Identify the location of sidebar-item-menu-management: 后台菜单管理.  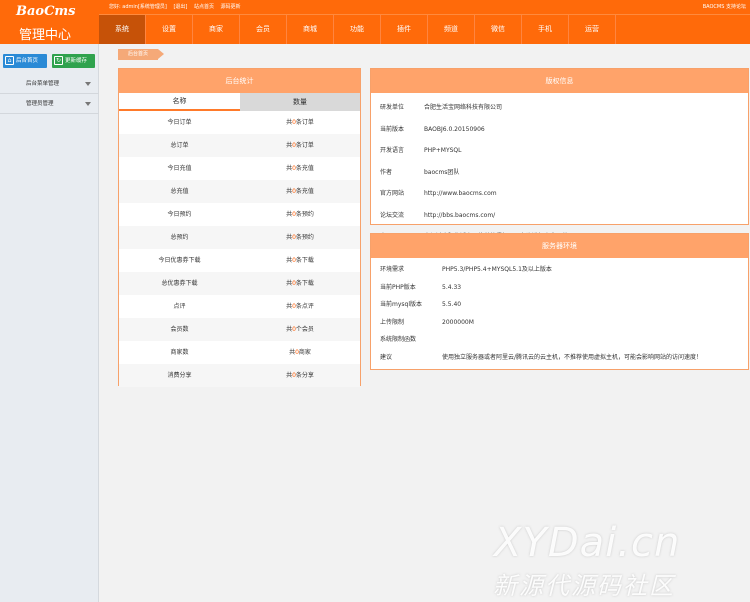
(49, 84).